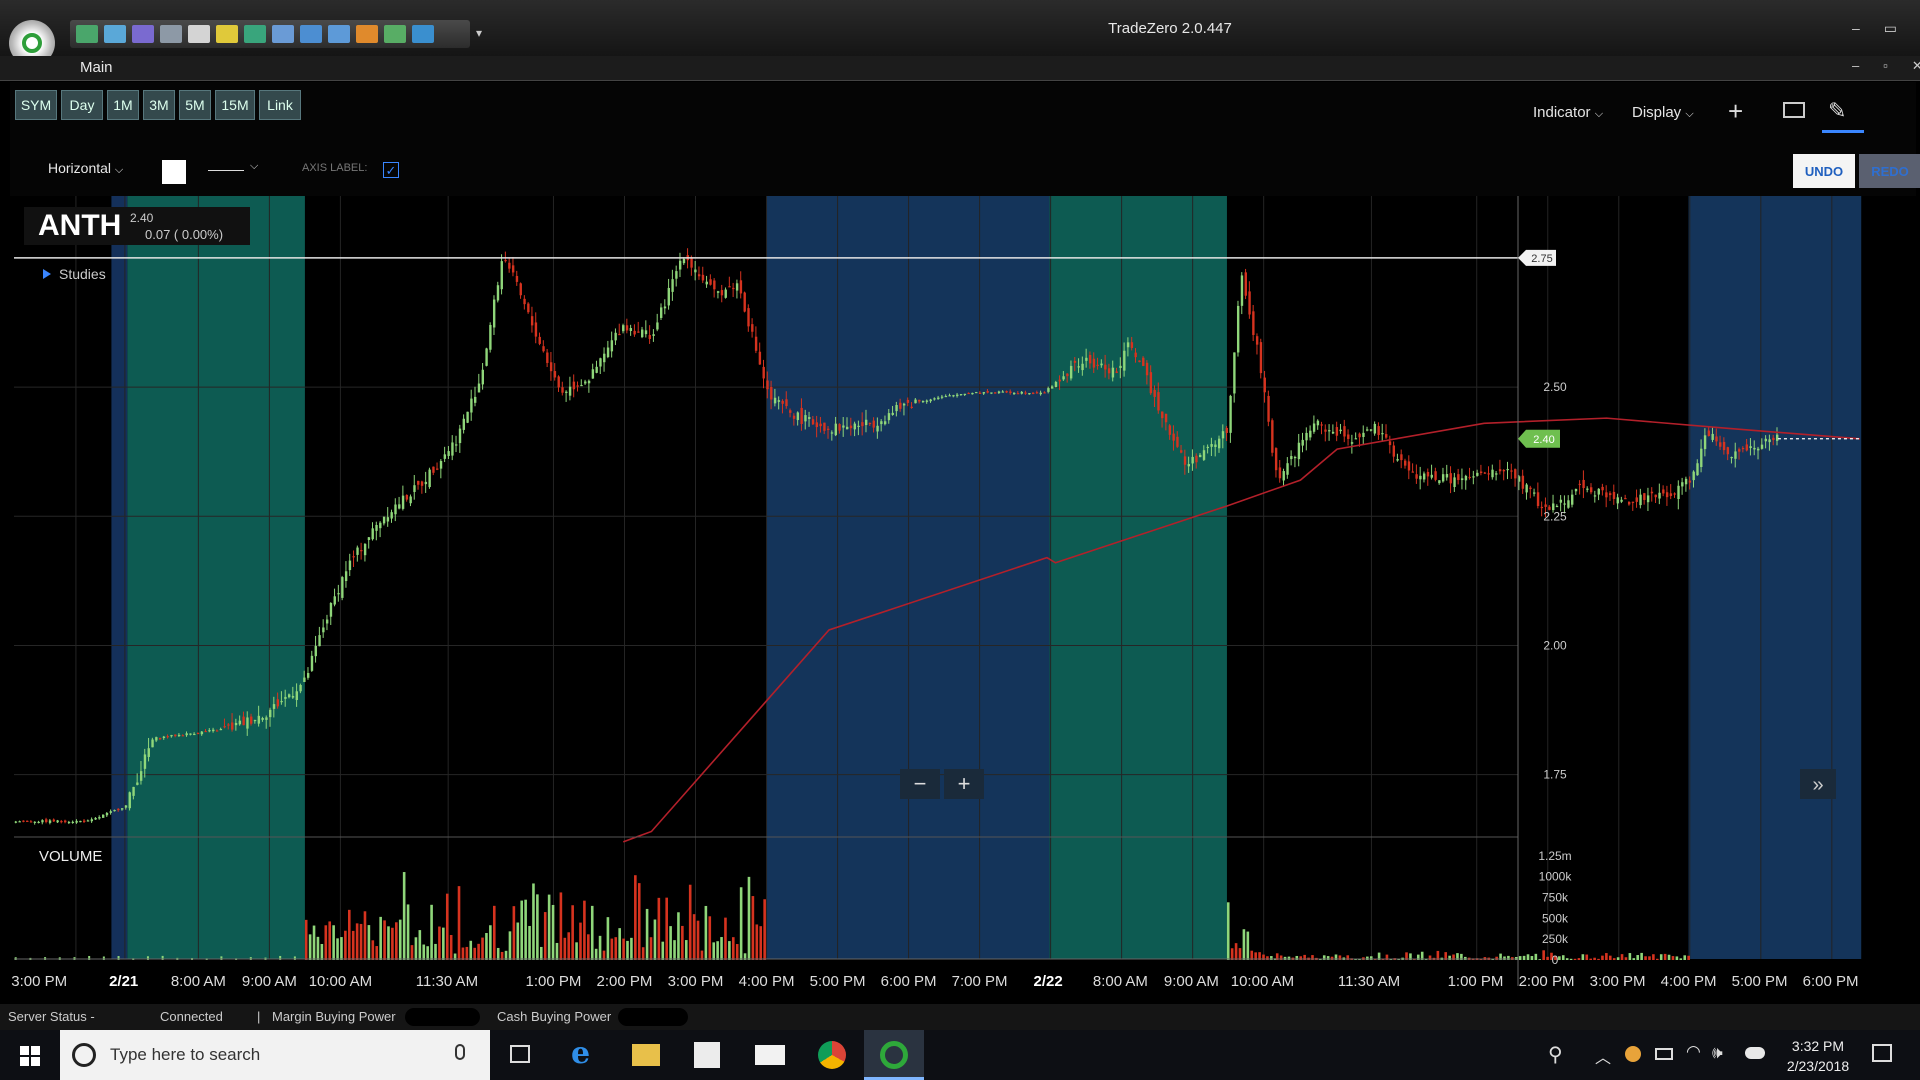 The width and height of the screenshot is (1920, 1080). Describe the element at coordinates (1882, 1053) in the screenshot. I see `notifications-icon` at that location.